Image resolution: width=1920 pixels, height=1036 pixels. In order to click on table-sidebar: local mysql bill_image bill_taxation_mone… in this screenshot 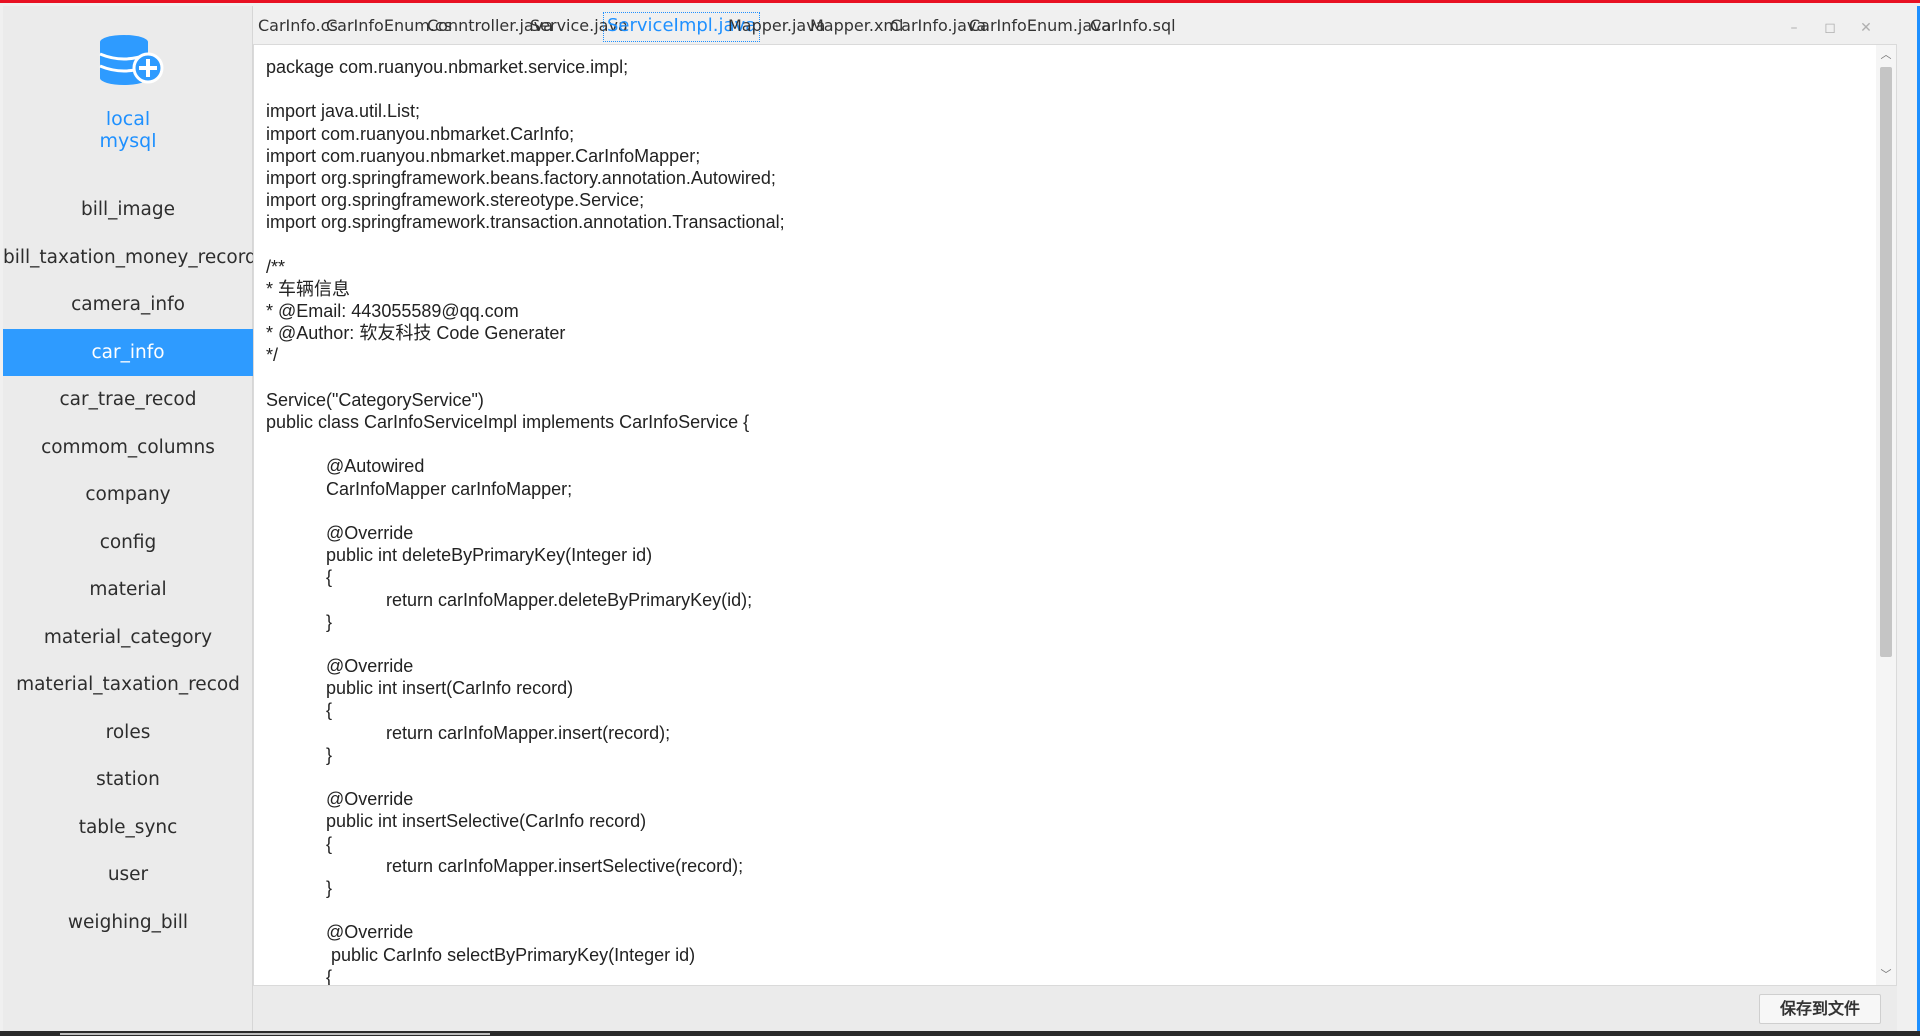, I will do `click(130, 518)`.